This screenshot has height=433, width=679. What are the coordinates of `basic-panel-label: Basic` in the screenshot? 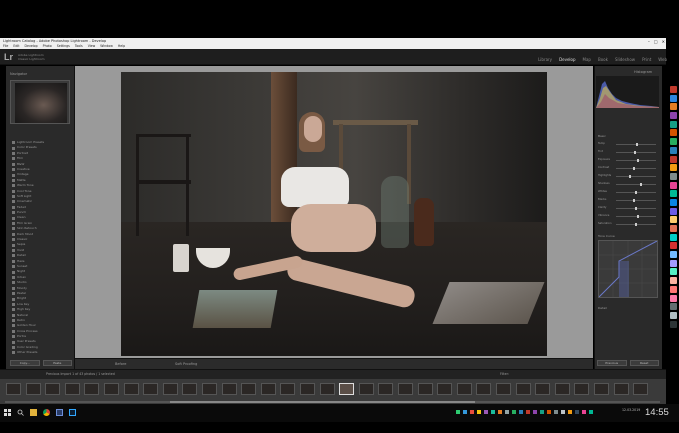 It's located at (602, 136).